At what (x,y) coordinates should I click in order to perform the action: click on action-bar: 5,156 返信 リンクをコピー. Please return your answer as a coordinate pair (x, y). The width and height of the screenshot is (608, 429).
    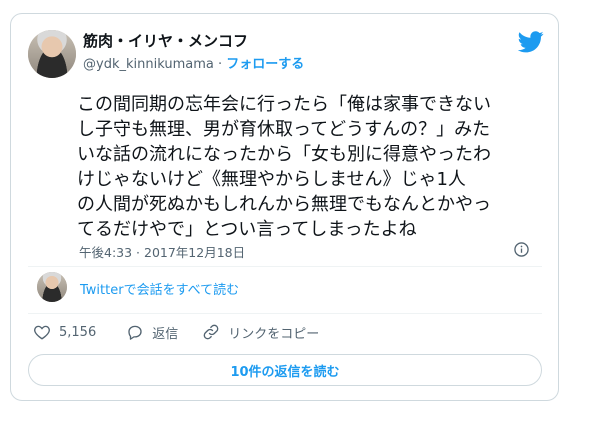
    Looking at the image, I should click on (176, 332).